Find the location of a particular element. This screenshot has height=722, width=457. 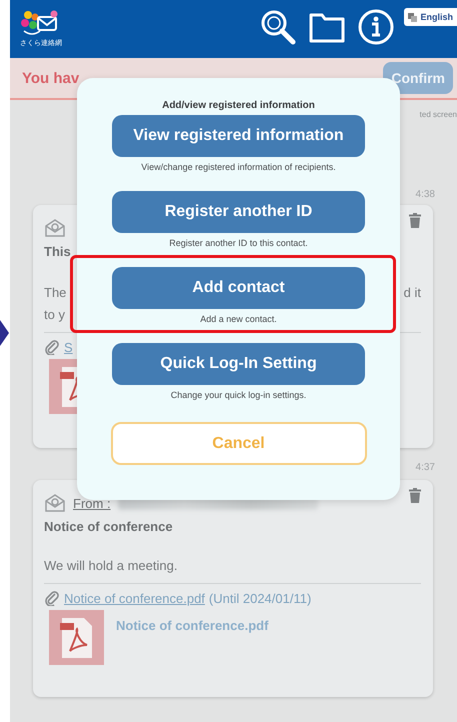

dialog-title: Add/view registered information is located at coordinates (238, 105).